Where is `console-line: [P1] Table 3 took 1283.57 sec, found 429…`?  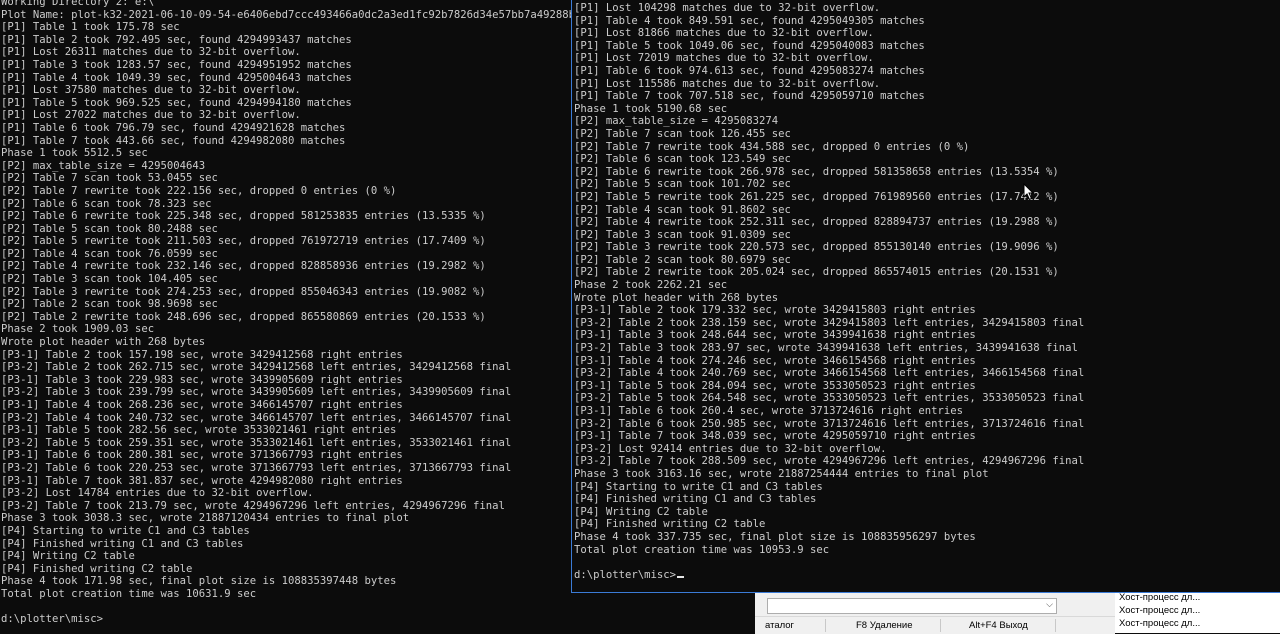
console-line: [P1] Table 3 took 1283.57 sec, found 429… is located at coordinates (176, 64).